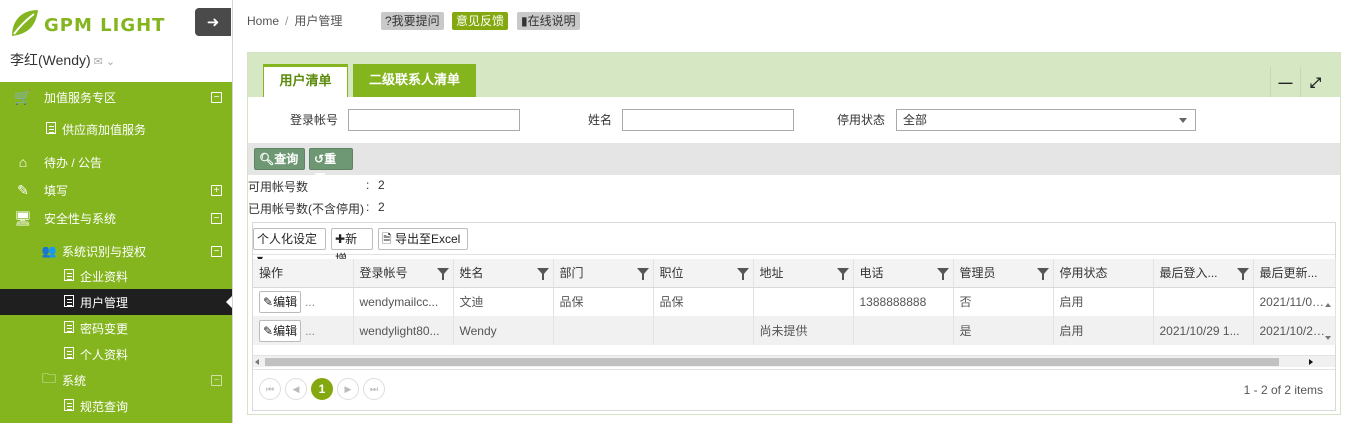  Describe the element at coordinates (1328, 305) in the screenshot. I see `scroll-up-icon` at that location.